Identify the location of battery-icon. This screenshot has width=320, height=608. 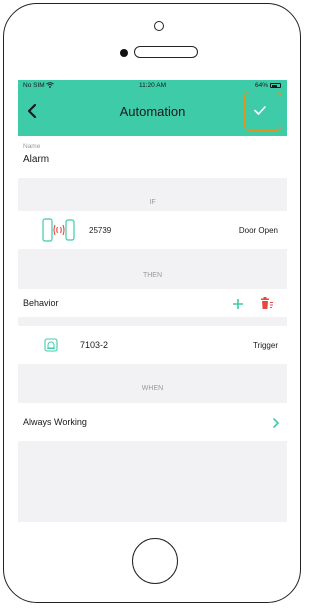
(275, 85).